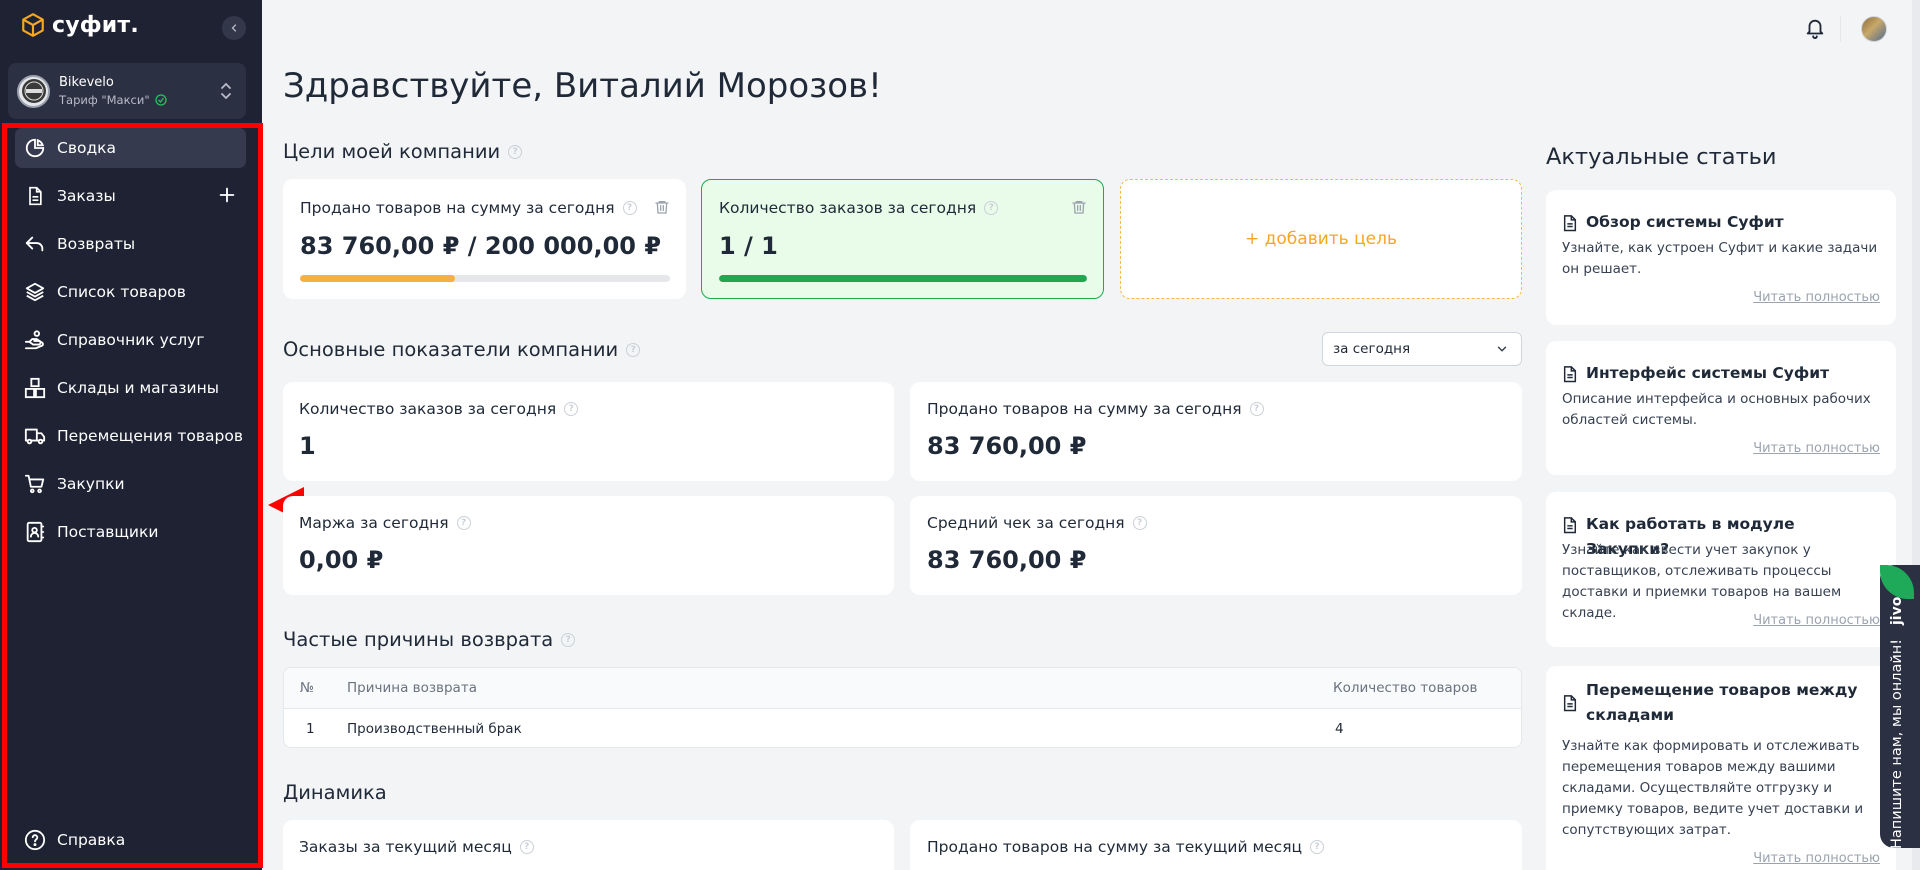 Image resolution: width=1920 pixels, height=870 pixels. Describe the element at coordinates (588, 845) in the screenshot. I see `dynamics-card-orders: Заказы за текущий месяц ?` at that location.